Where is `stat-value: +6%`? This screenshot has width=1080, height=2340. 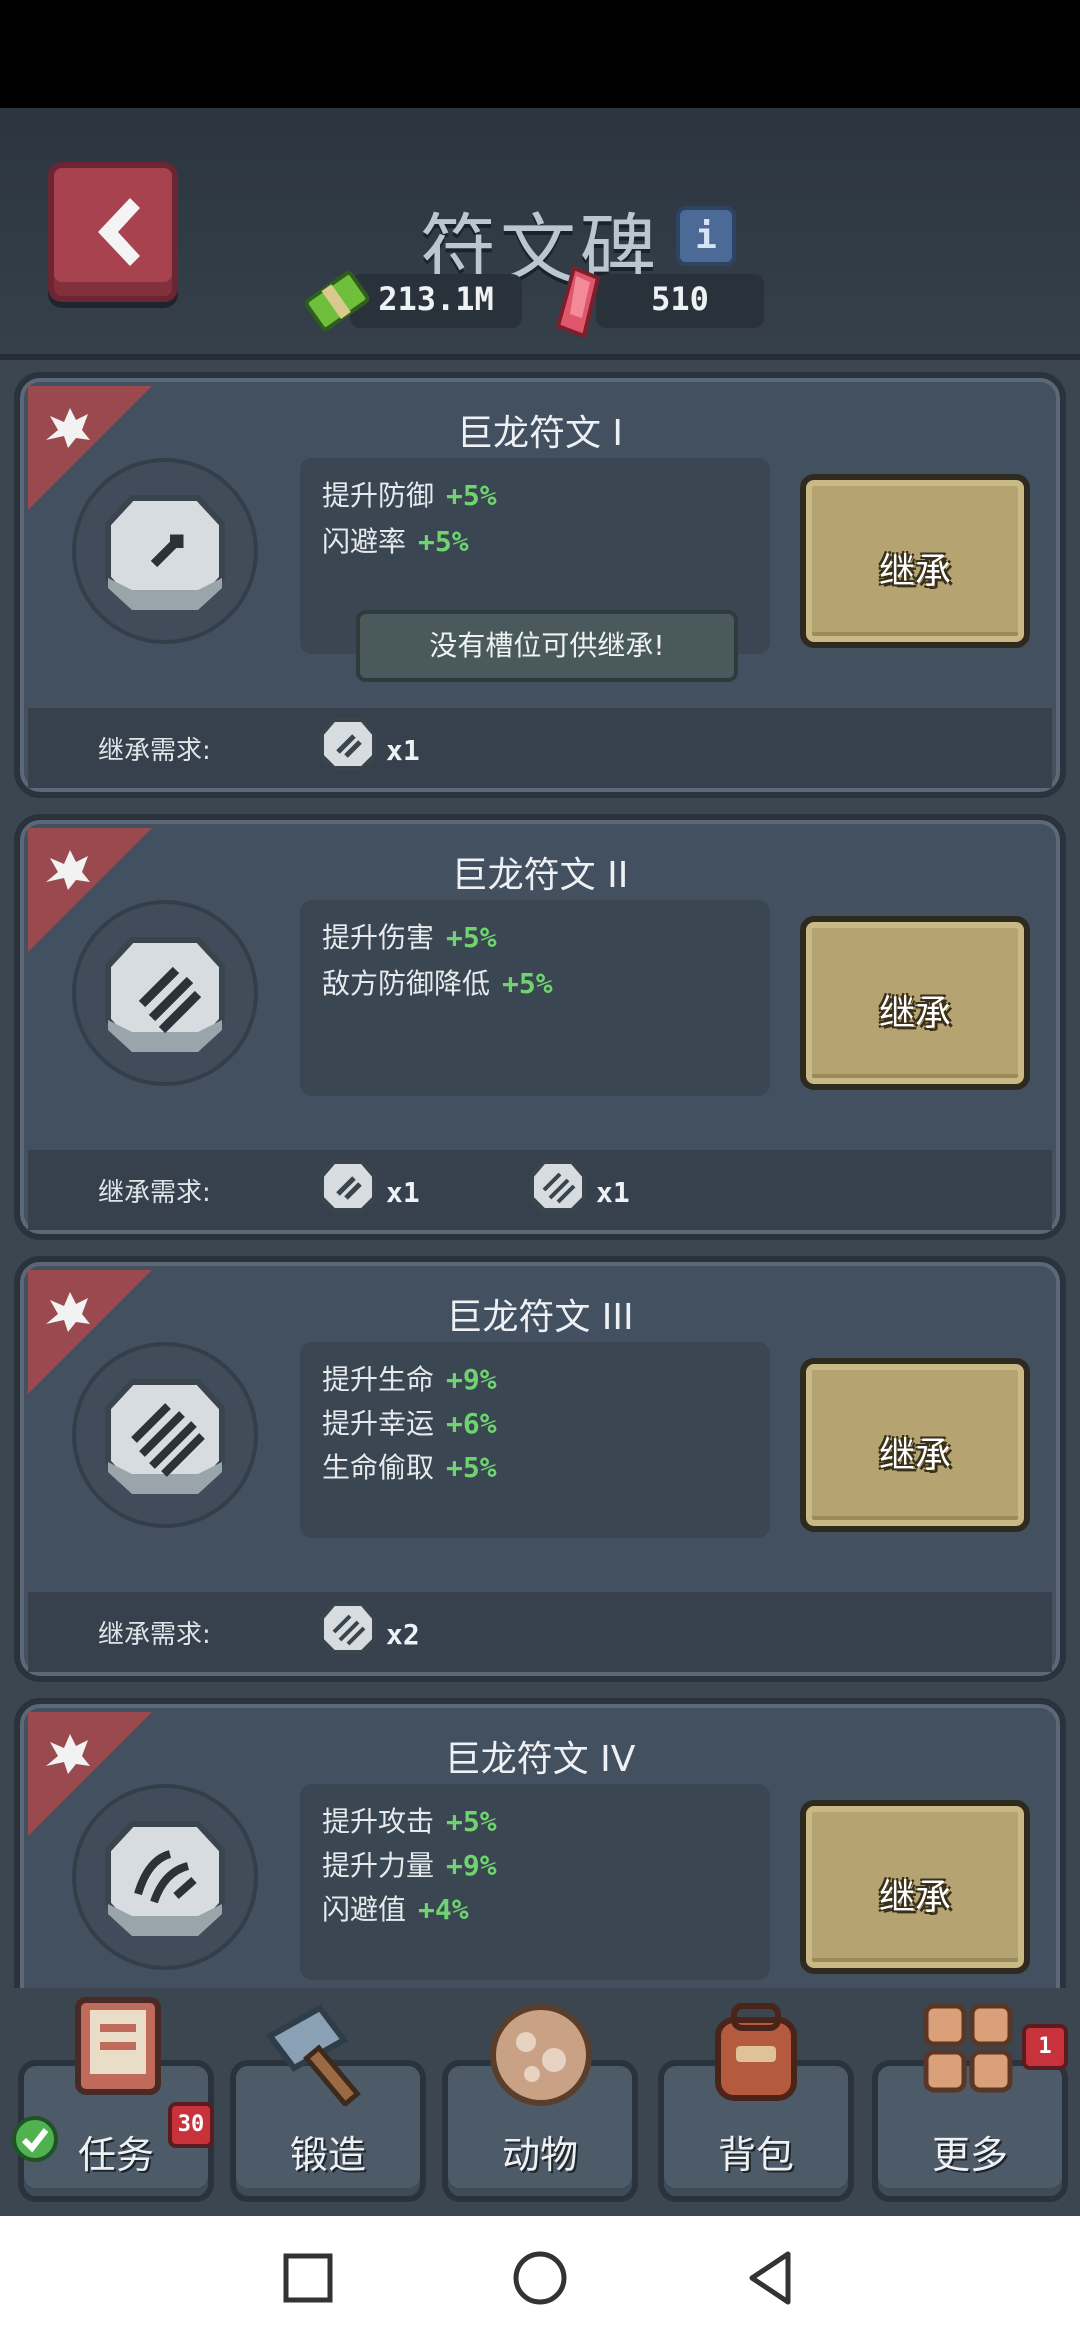
stat-value: +6% is located at coordinates (471, 1423).